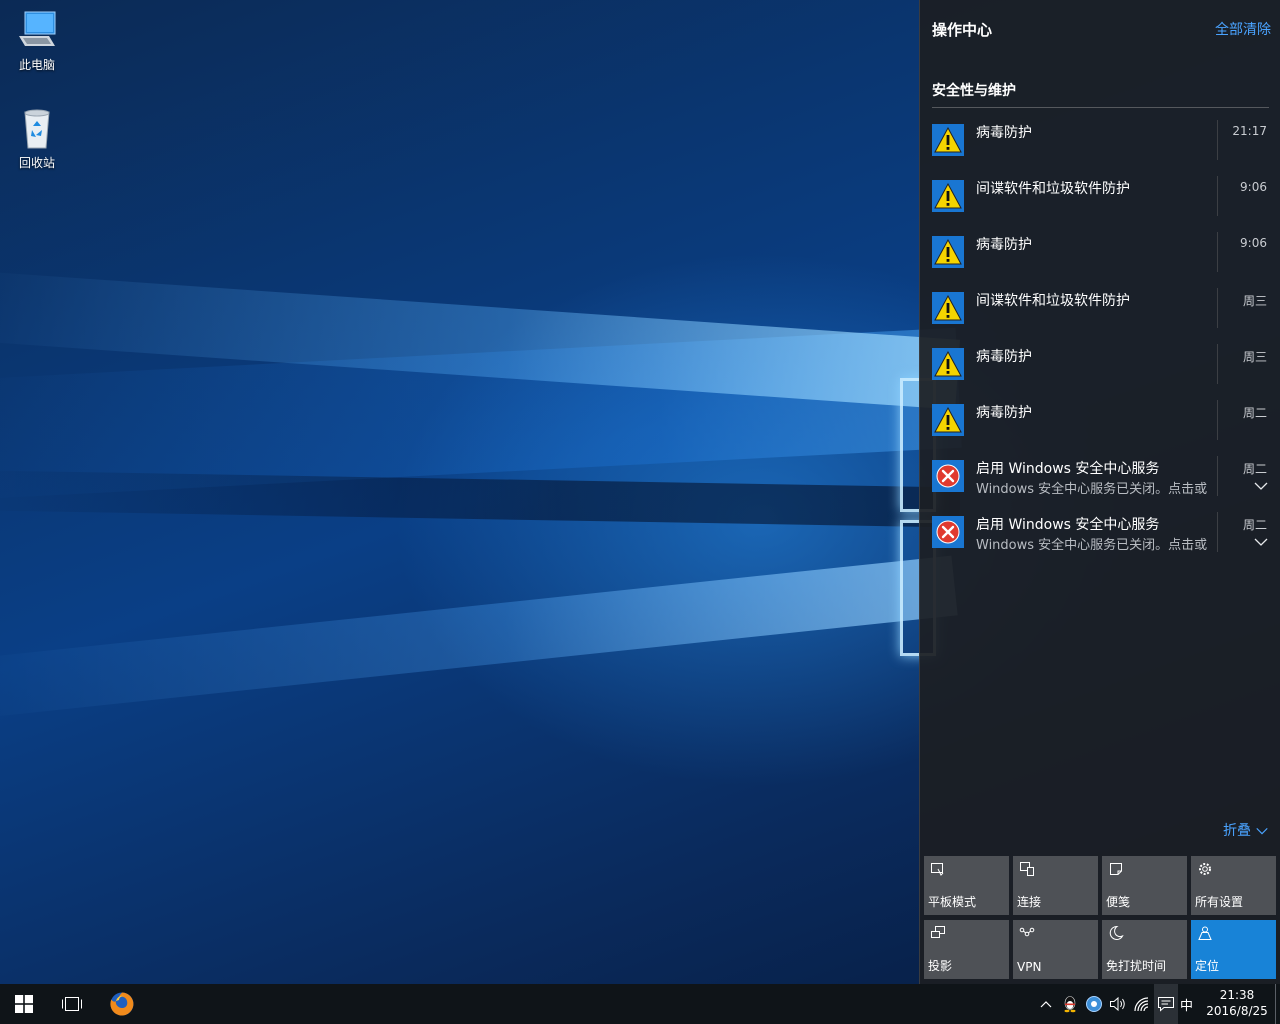  What do you see at coordinates (937, 869) in the screenshot?
I see `tablet-mode-icon` at bounding box center [937, 869].